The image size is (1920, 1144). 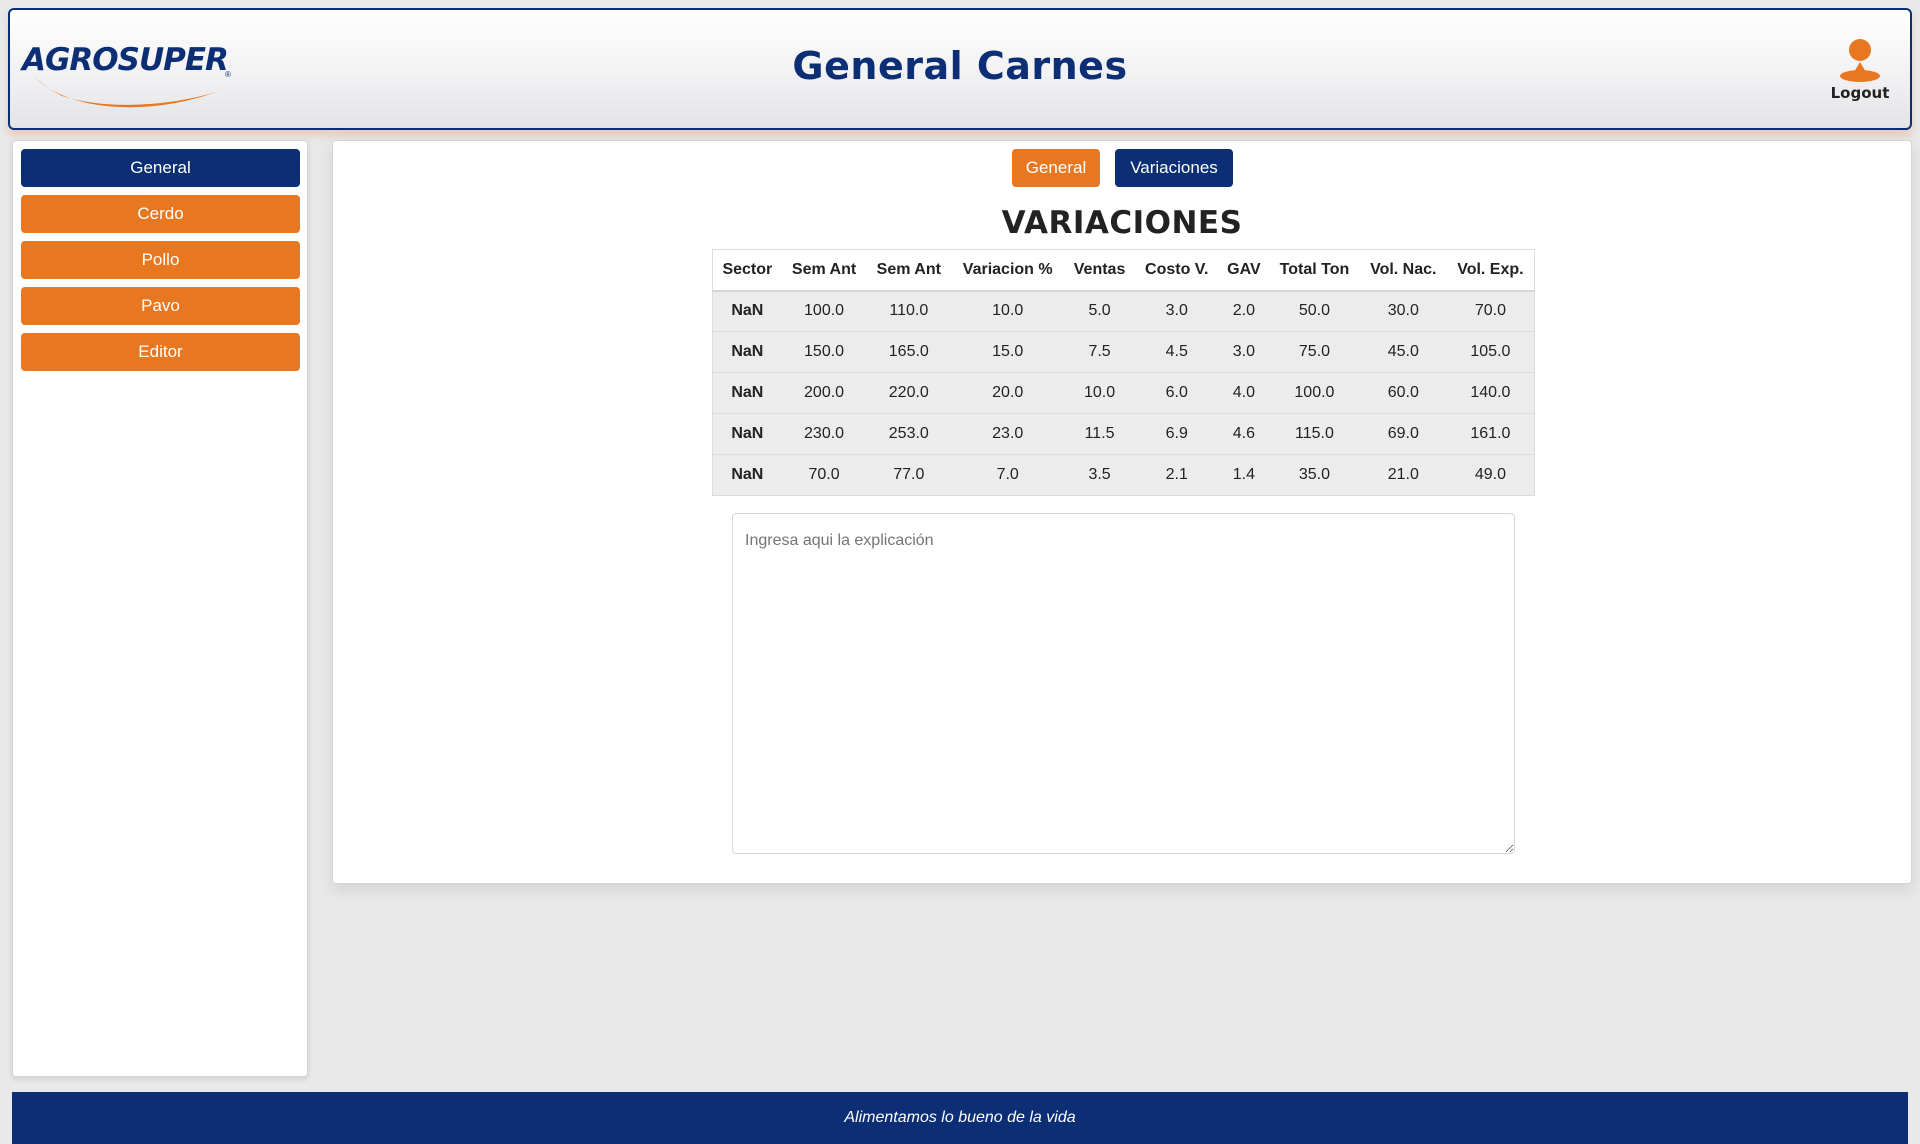 What do you see at coordinates (1860, 93) in the screenshot?
I see `logout-label: Logout` at bounding box center [1860, 93].